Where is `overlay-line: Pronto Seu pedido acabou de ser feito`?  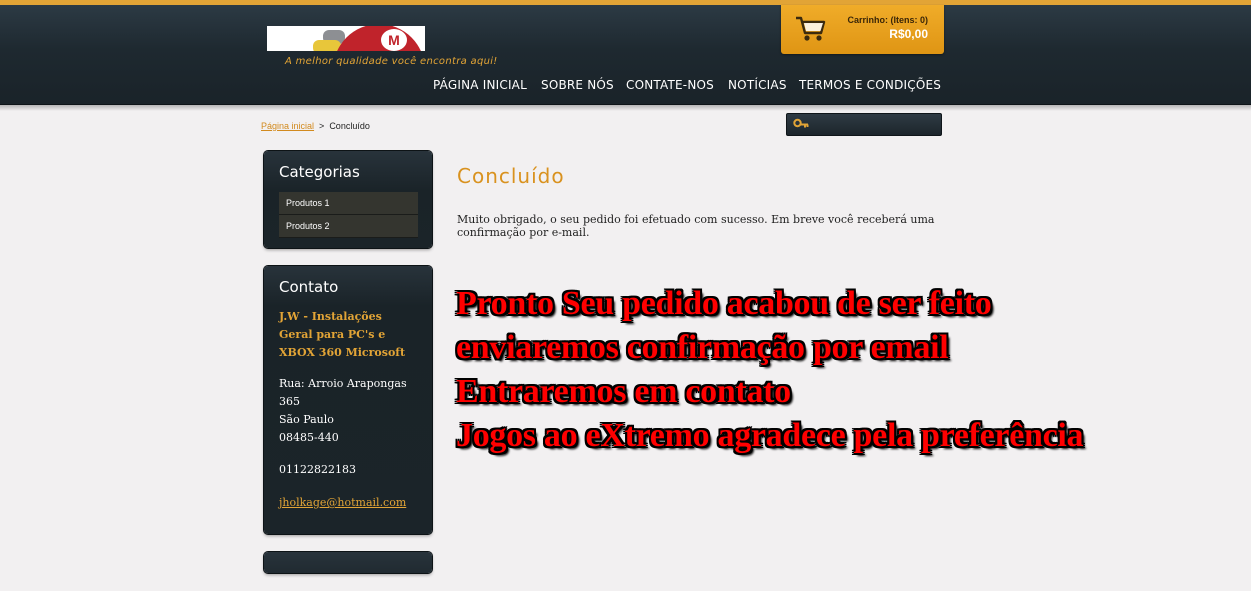
overlay-line: Pronto Seu pedido acabou de ser feito is located at coordinates (724, 303).